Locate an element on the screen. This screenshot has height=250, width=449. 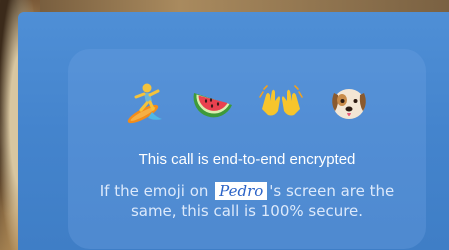
raised-hands-emoji is located at coordinates (281, 100).